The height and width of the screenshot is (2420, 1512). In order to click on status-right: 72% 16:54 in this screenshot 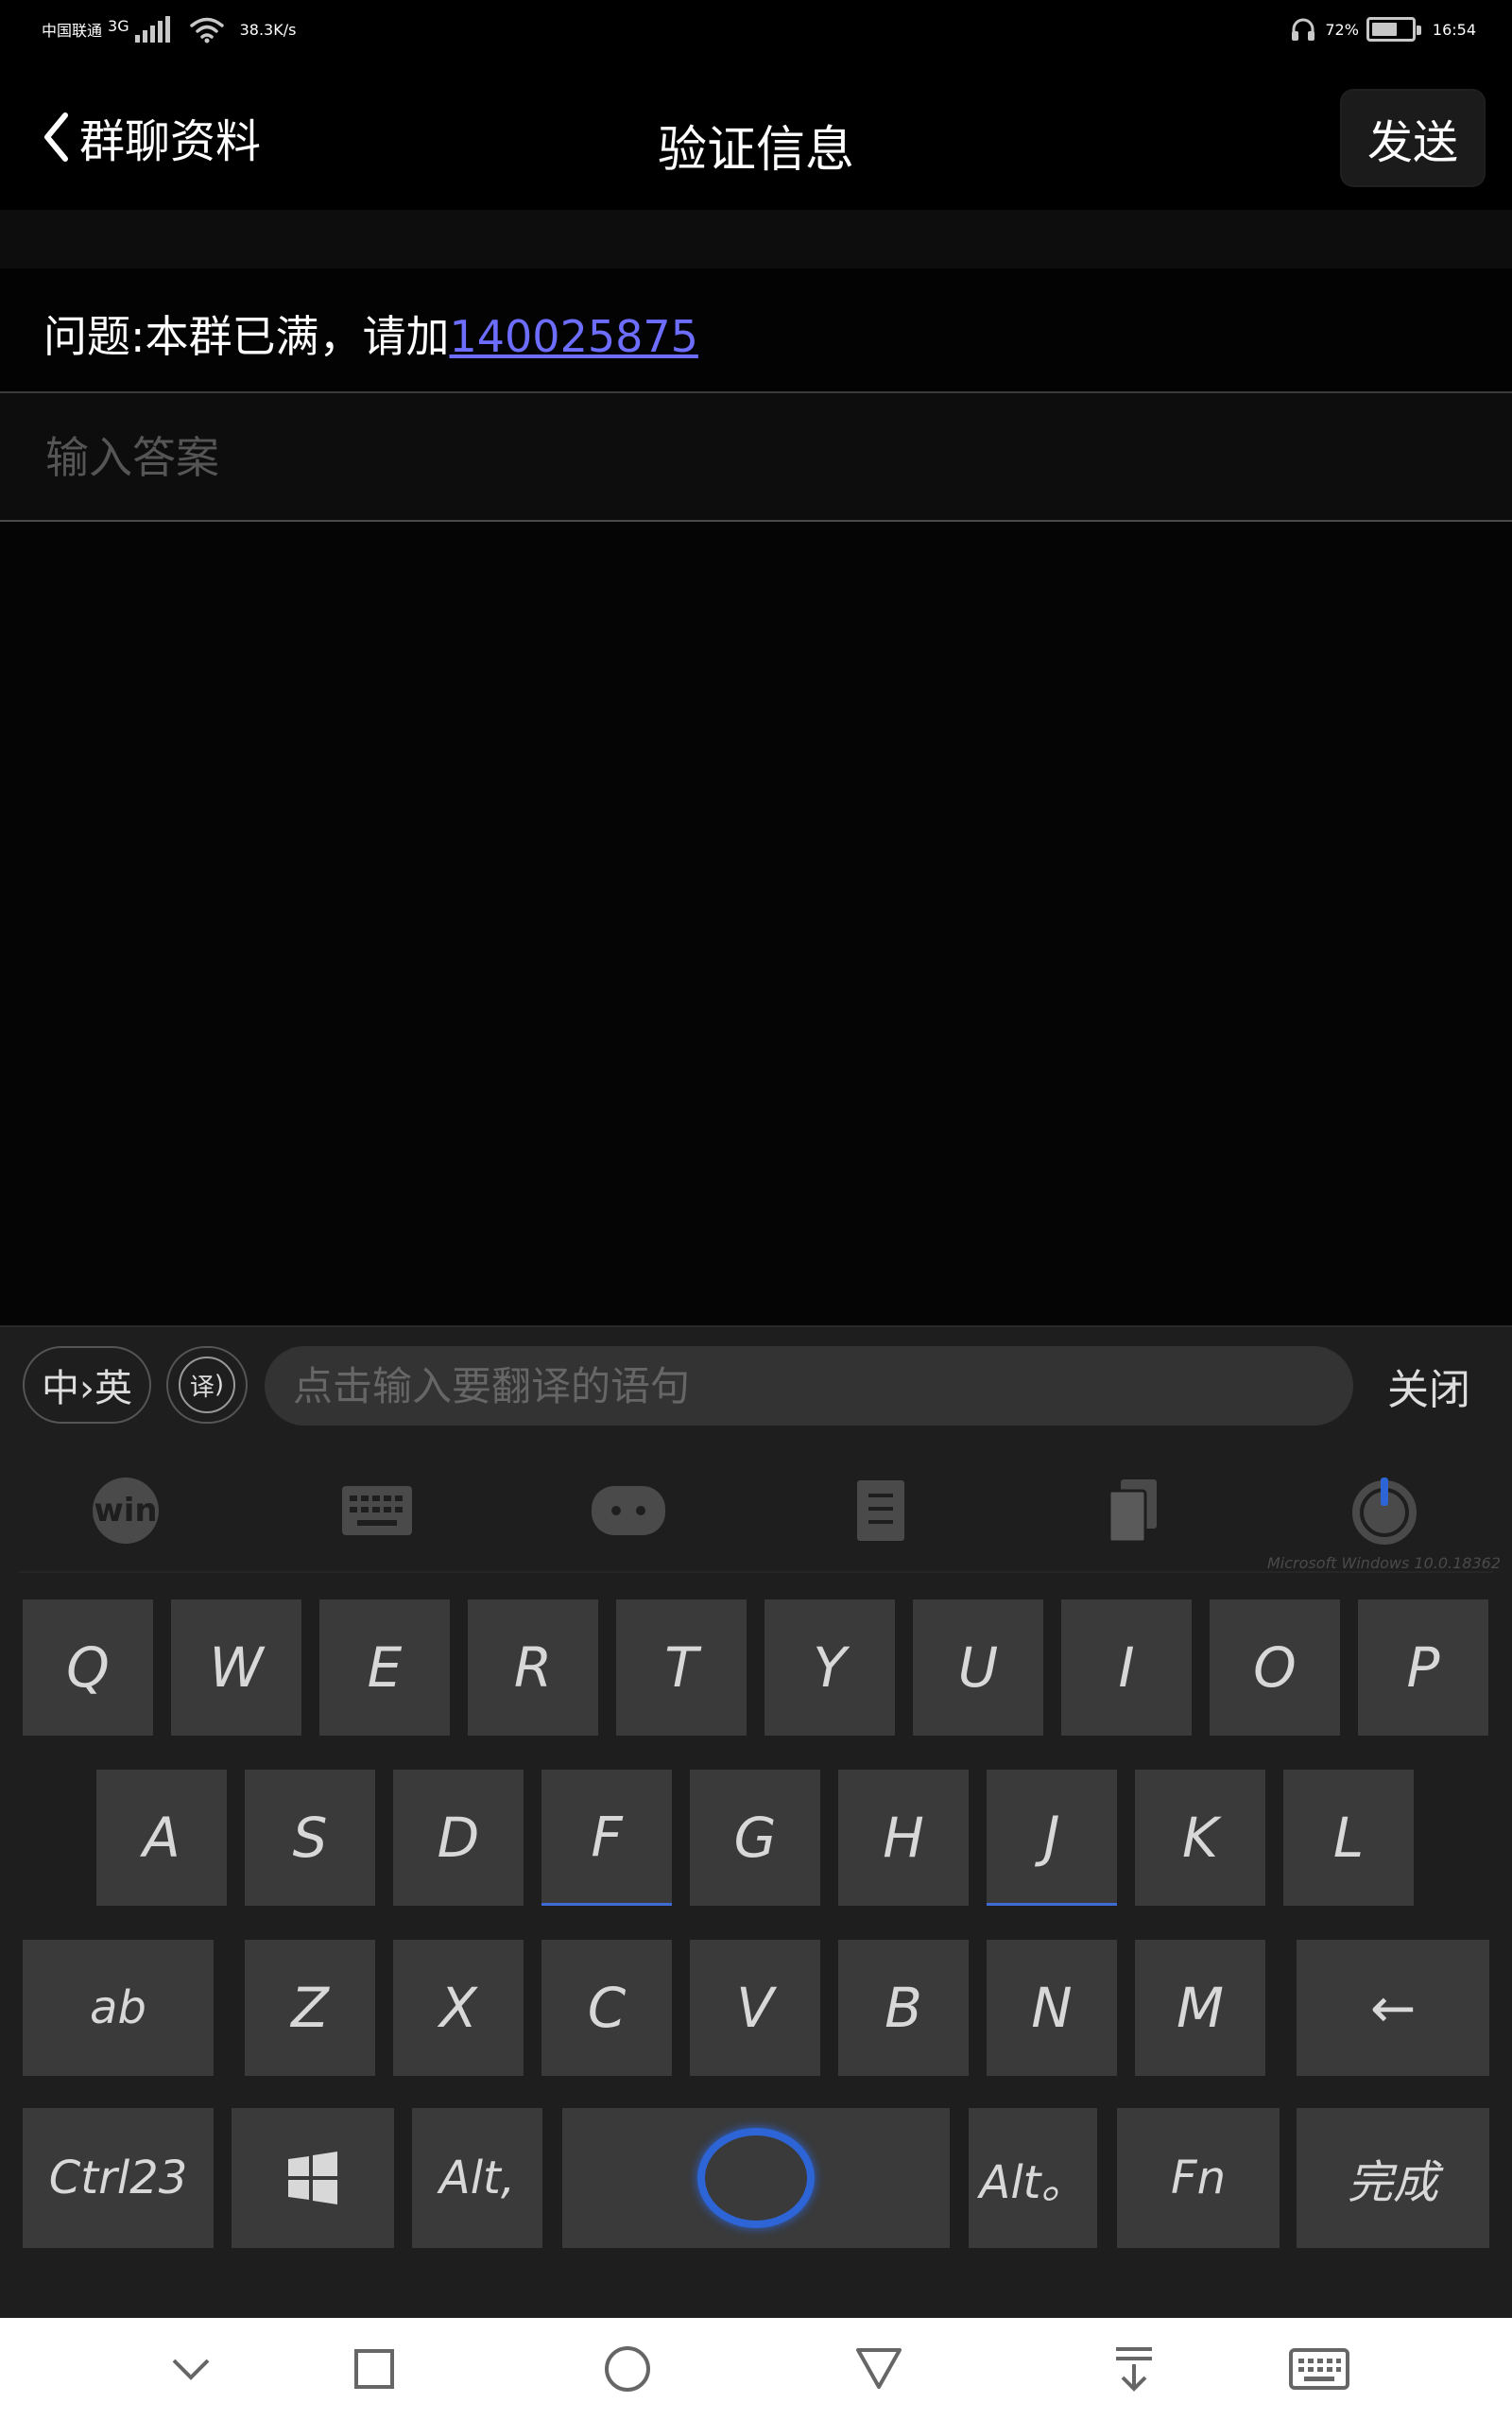, I will do `click(1382, 29)`.